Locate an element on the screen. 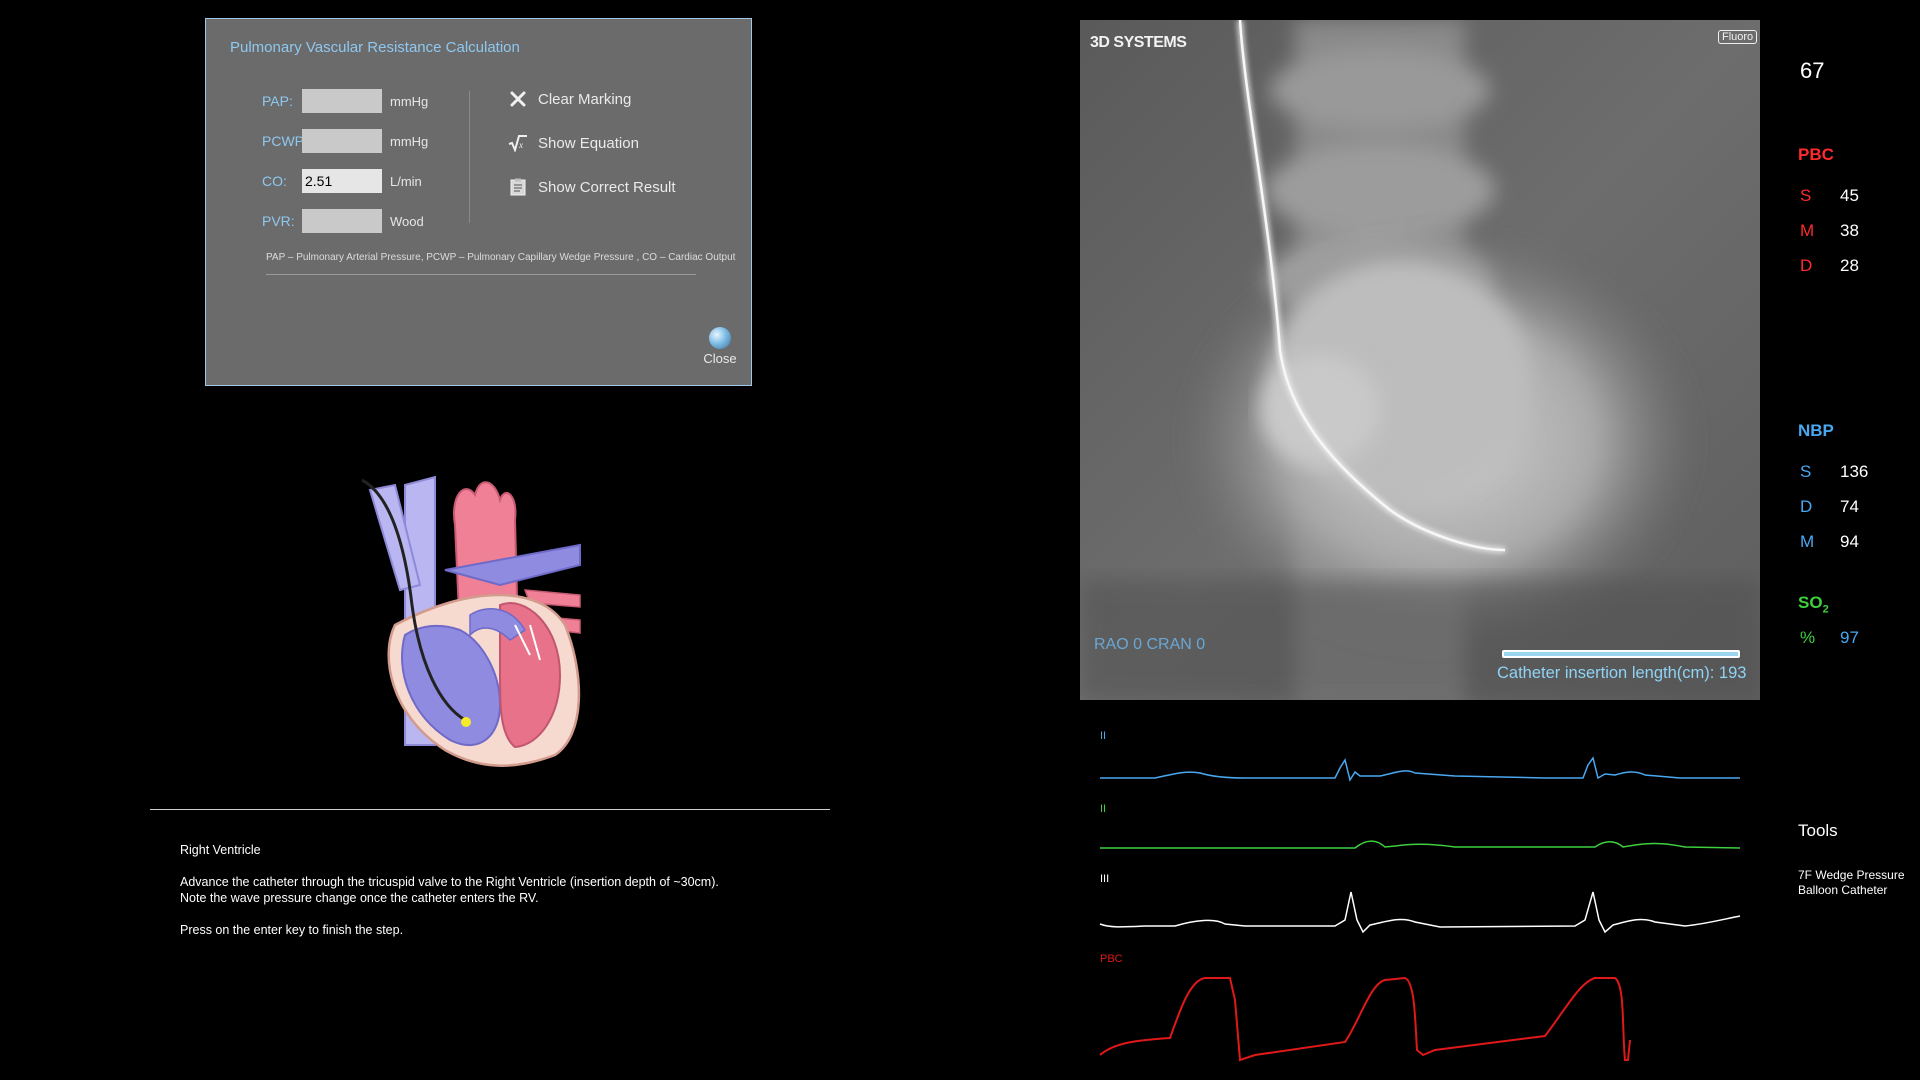  x-icon is located at coordinates (518, 99).